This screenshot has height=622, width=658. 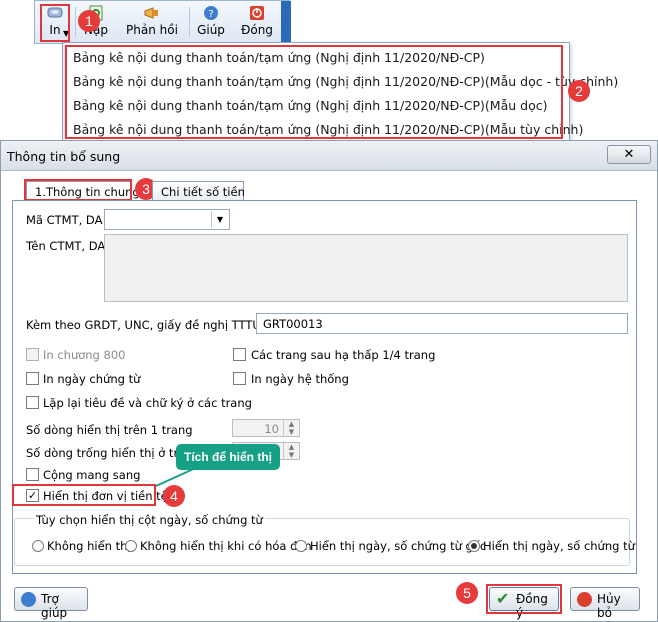 I want to click on badge-2: 2, so click(x=579, y=91).